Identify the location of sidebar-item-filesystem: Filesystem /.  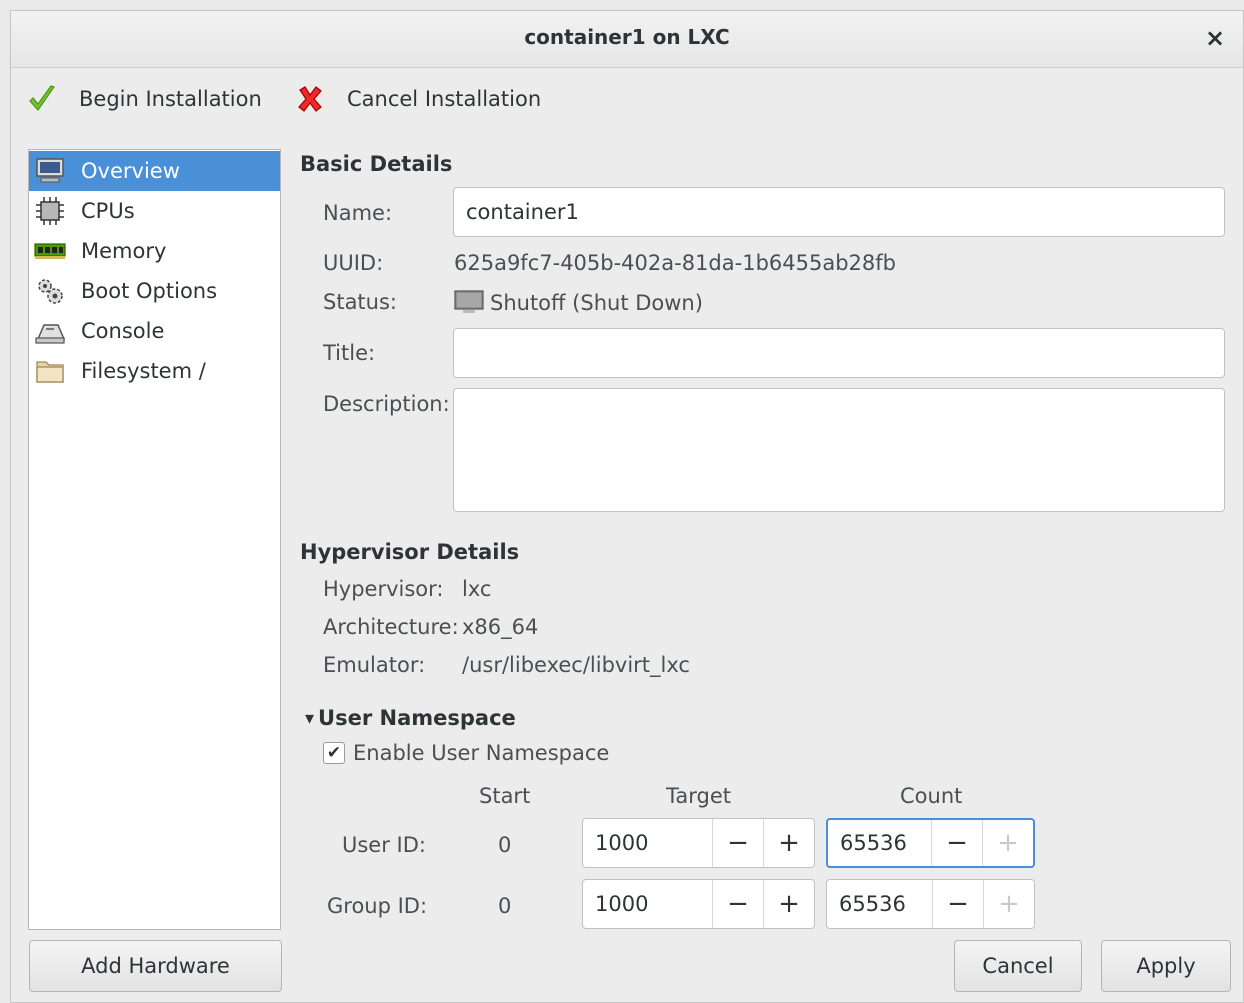
(154, 371).